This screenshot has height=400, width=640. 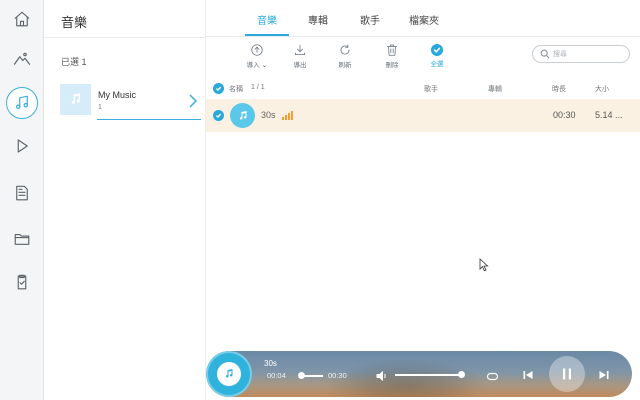 I want to click on header-size: 大小, so click(x=602, y=89).